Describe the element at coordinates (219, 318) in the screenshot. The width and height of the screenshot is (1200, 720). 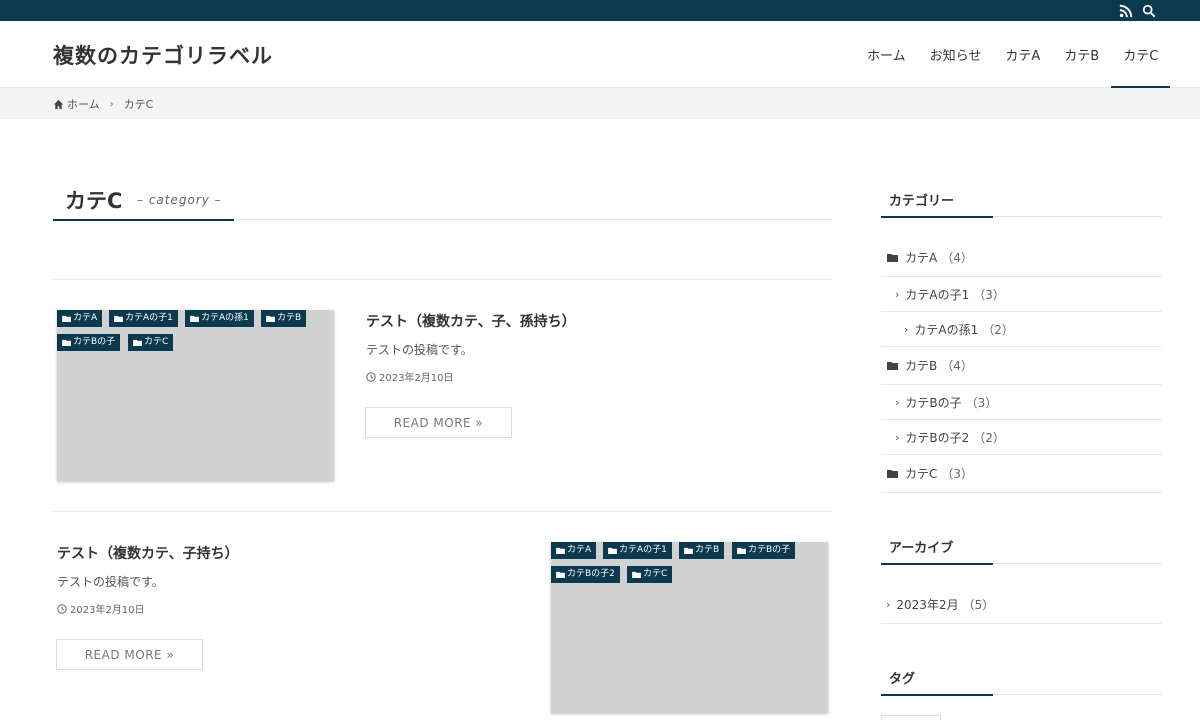
I see `category-tag: カテAの孫1` at that location.